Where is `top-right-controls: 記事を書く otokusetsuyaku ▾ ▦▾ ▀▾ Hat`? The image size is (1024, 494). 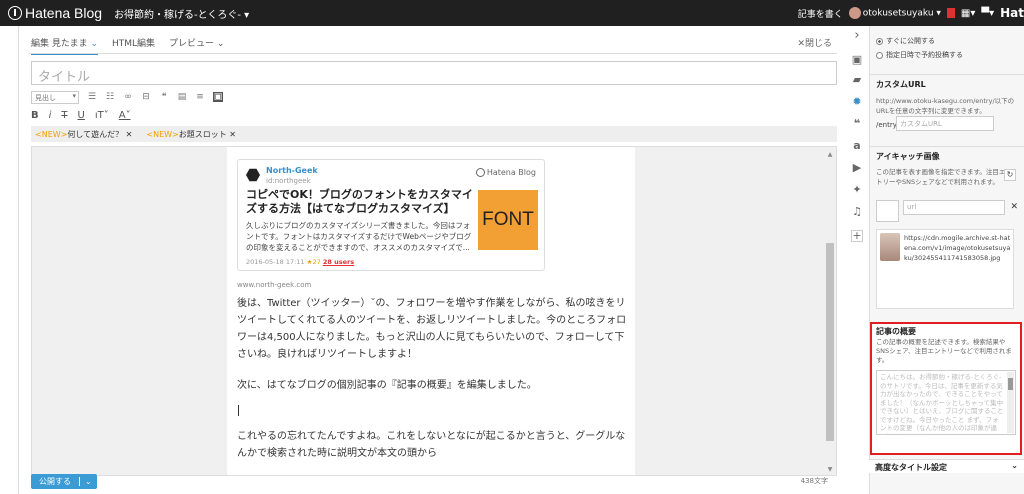
top-right-controls: 記事を書く otokusetsuyaku ▾ ▦▾ ▀▾ Hat is located at coordinates (911, 13).